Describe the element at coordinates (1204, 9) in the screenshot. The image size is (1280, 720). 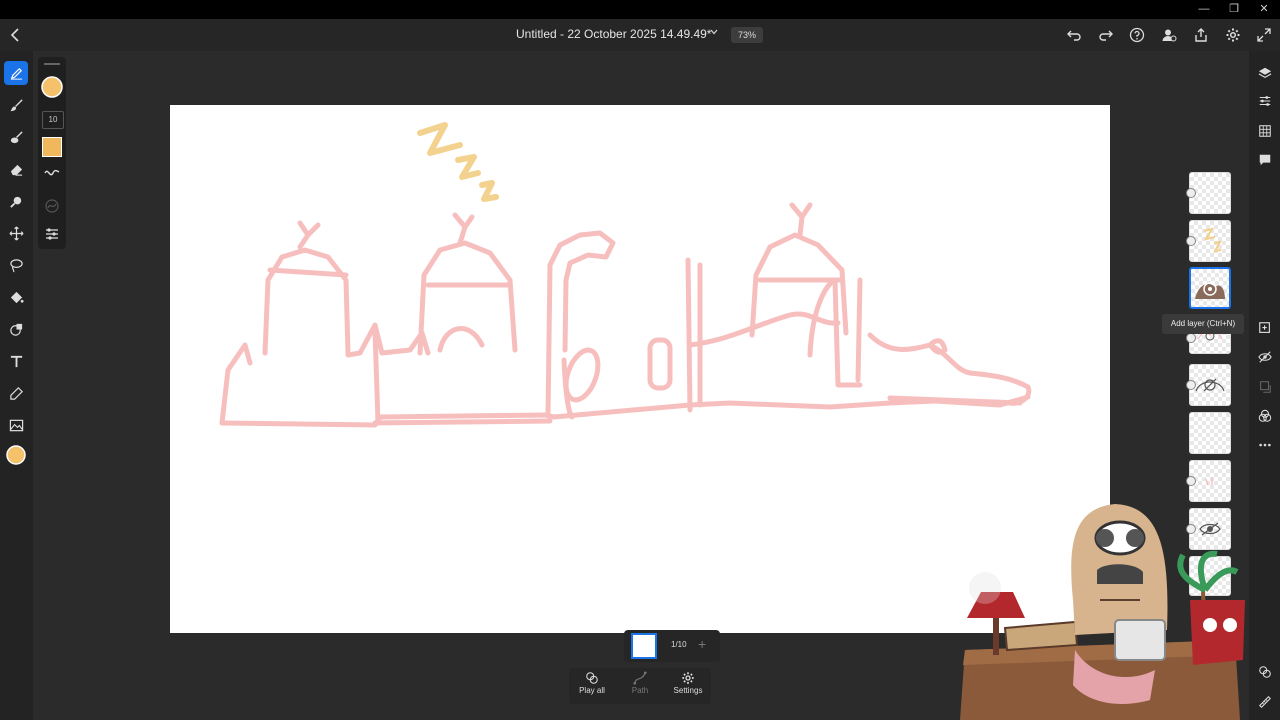
I see `minimize-button: —` at that location.